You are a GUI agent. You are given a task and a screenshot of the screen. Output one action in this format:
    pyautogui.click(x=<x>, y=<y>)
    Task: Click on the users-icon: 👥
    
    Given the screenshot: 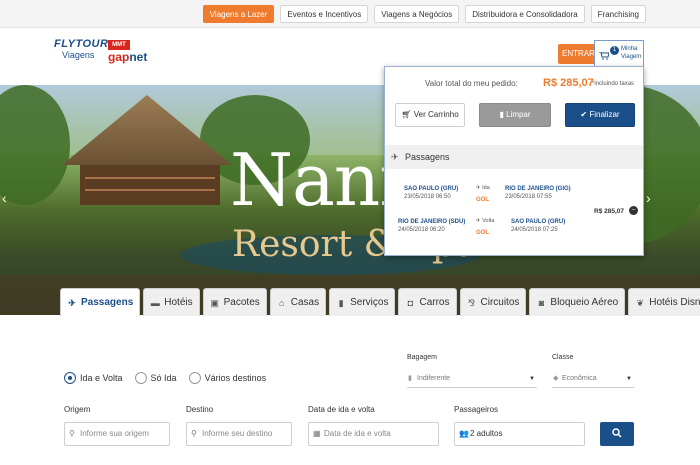 What is the action you would take?
    pyautogui.click(x=464, y=433)
    